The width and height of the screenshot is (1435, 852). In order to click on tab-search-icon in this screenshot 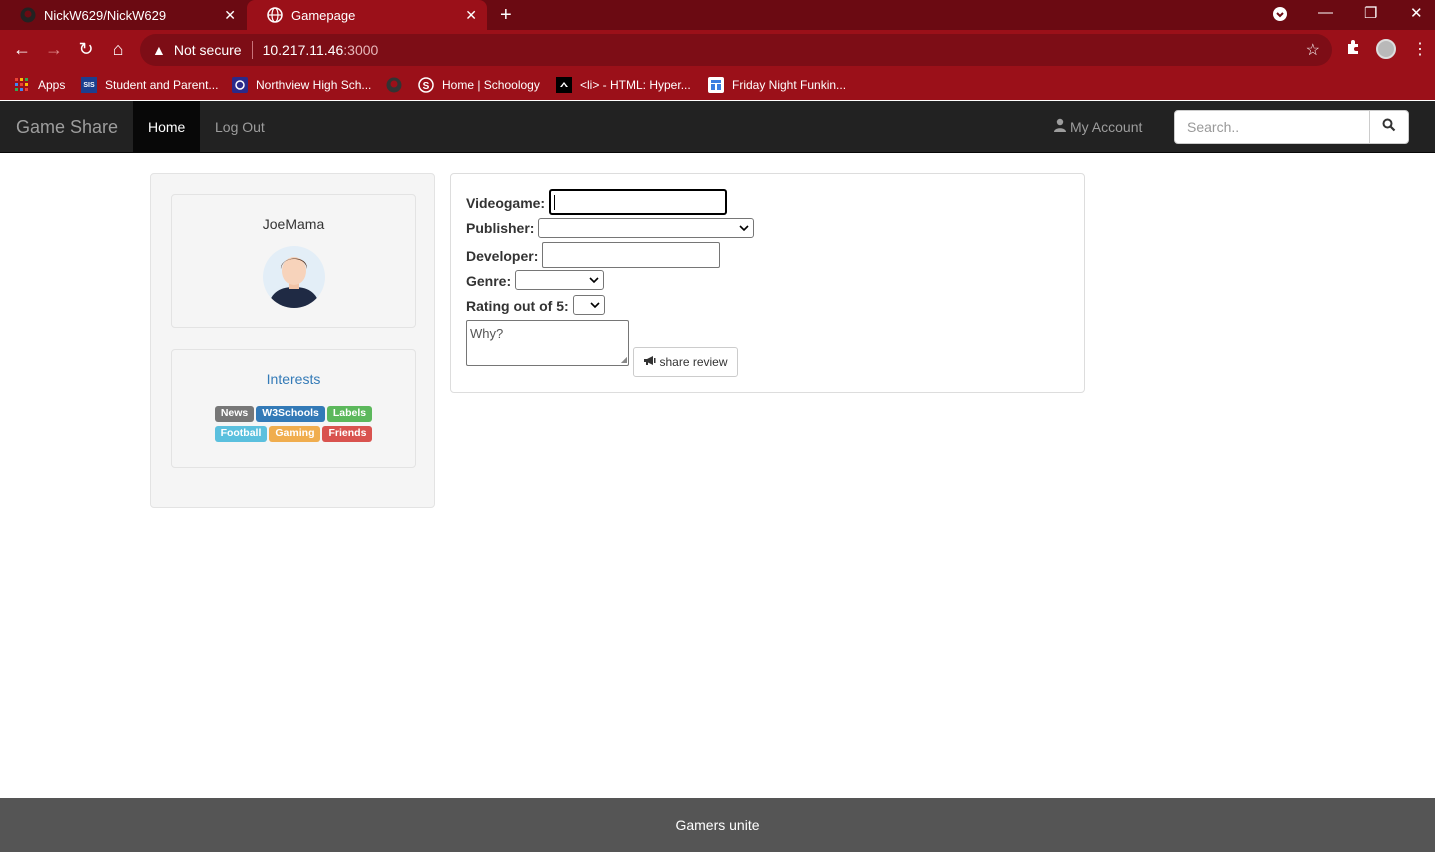, I will do `click(1280, 16)`.